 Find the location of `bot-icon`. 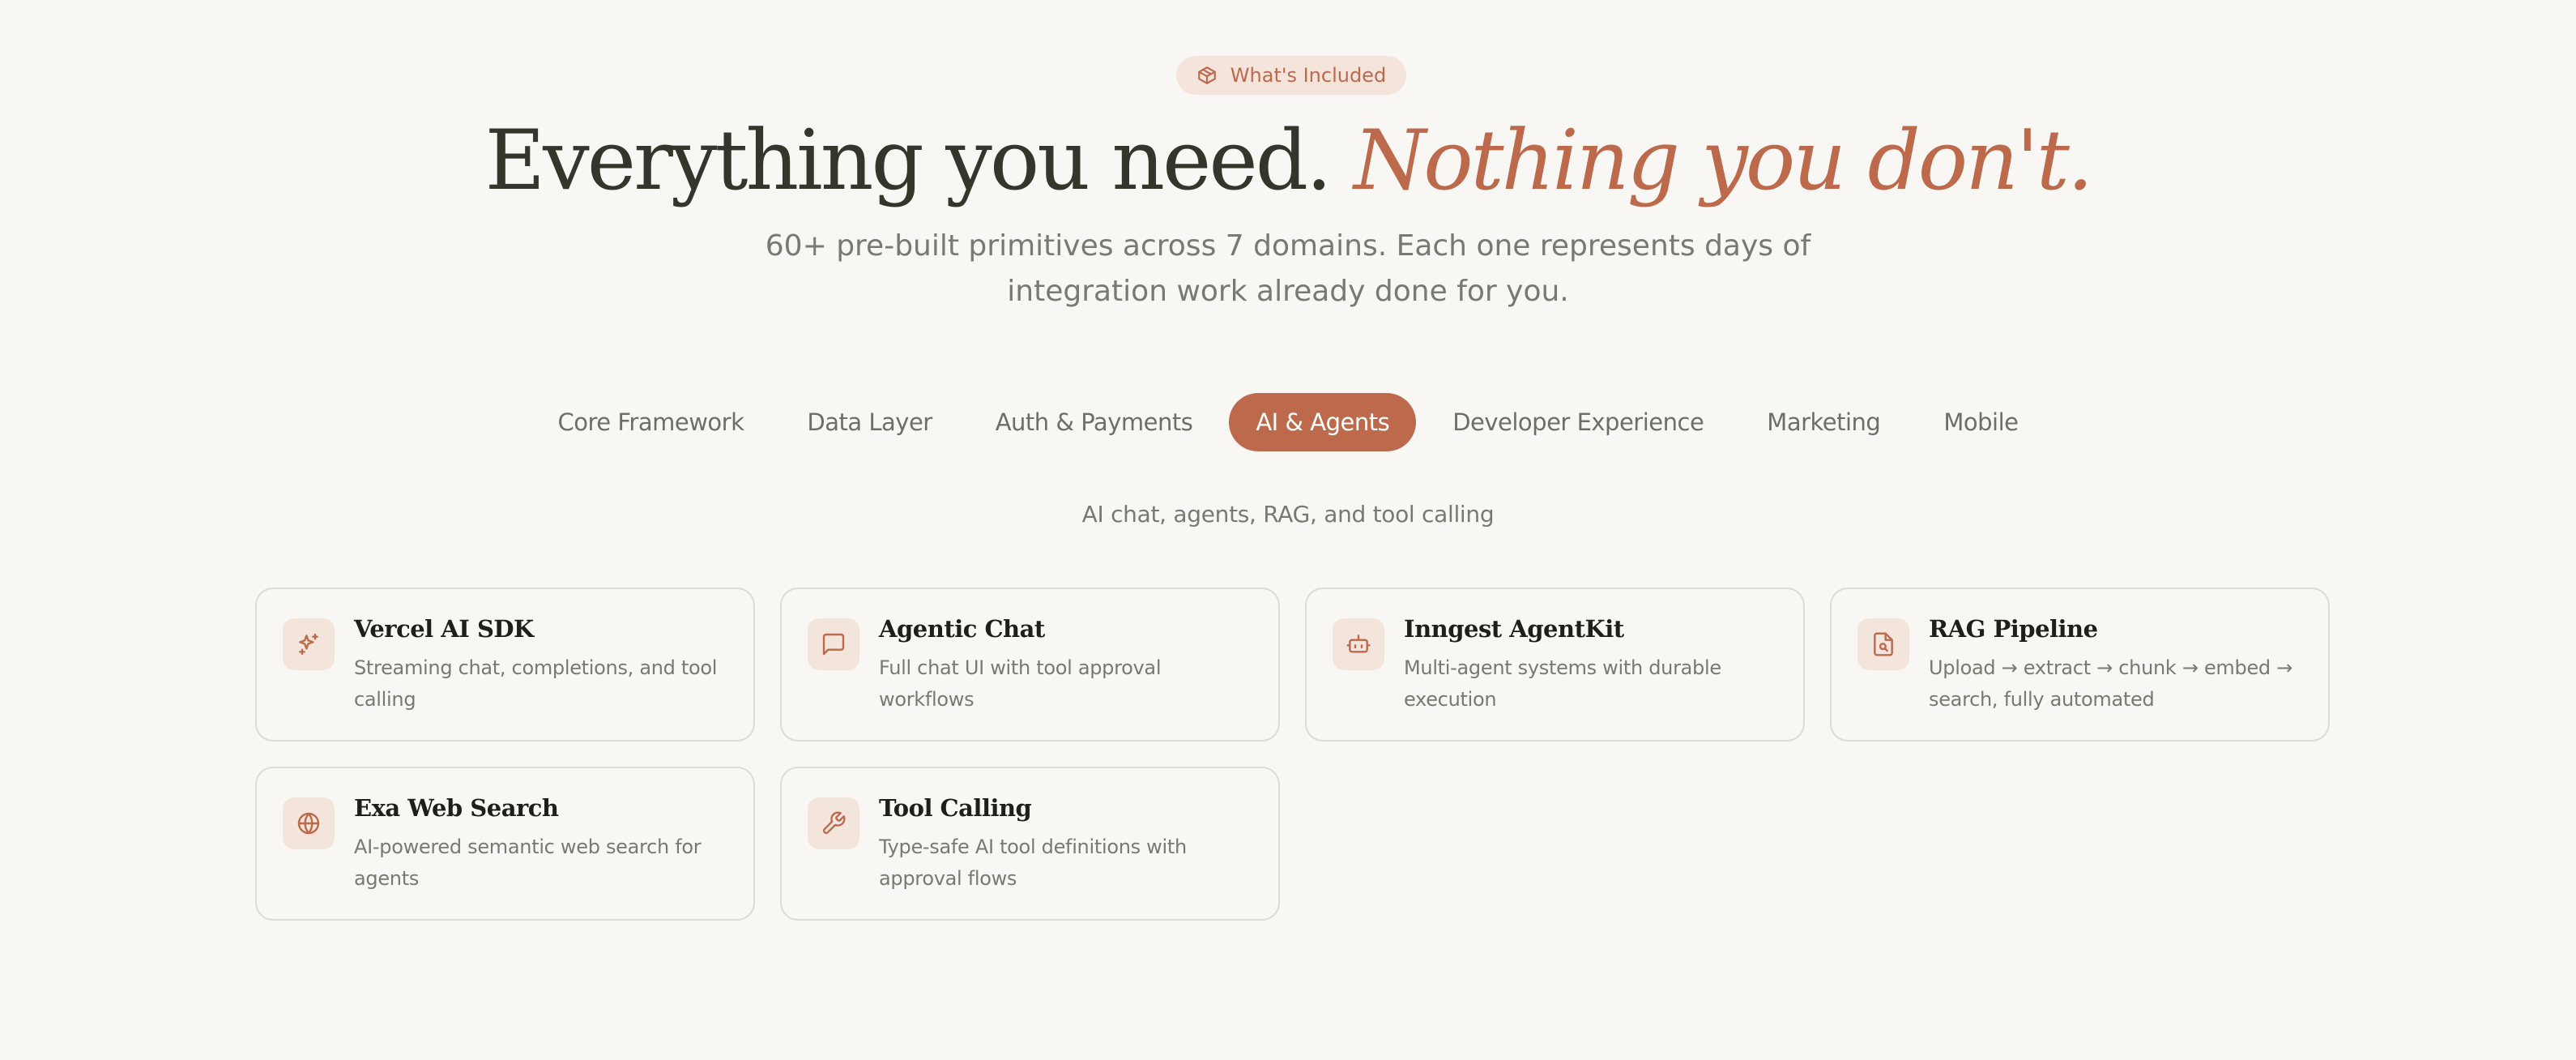

bot-icon is located at coordinates (1359, 644).